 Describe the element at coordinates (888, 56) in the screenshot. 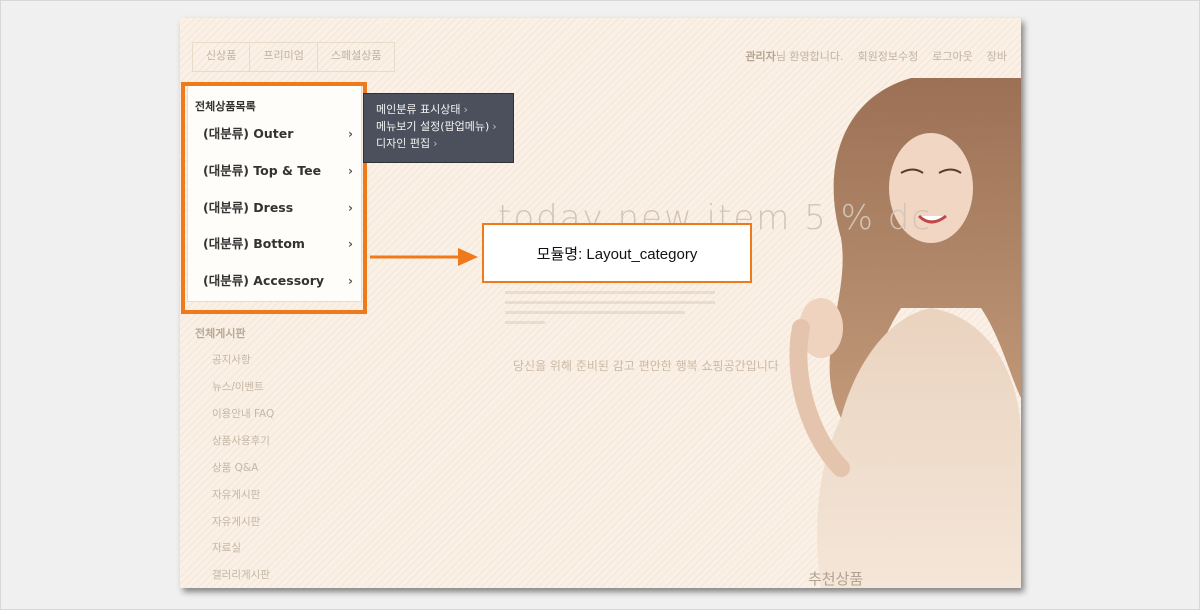

I see `profile-edit-link: 회원정보수정` at that location.